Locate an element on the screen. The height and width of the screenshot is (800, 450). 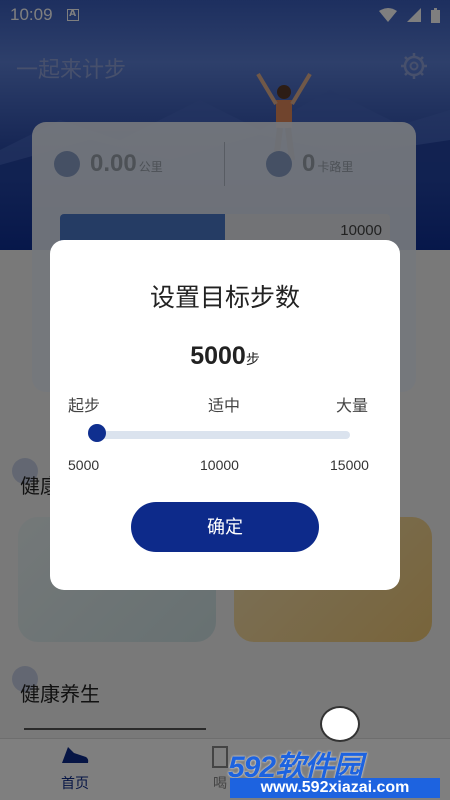
tick-mid: 10000 is located at coordinates (219, 465).